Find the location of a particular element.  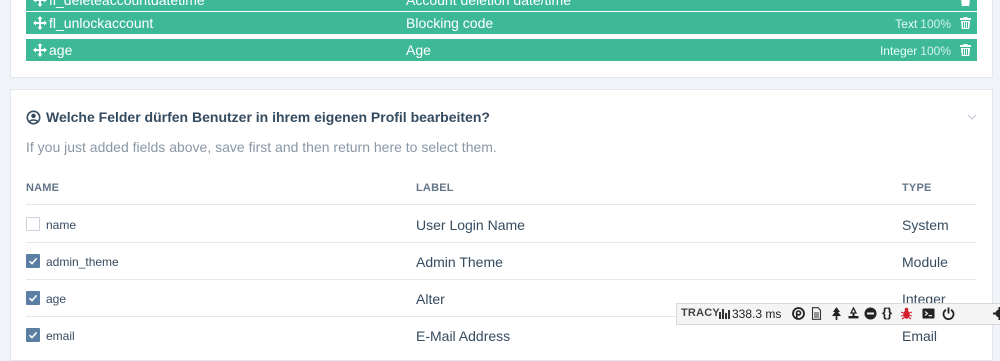

field-name: fl_deleteaccountdatetime is located at coordinates (127, 4).